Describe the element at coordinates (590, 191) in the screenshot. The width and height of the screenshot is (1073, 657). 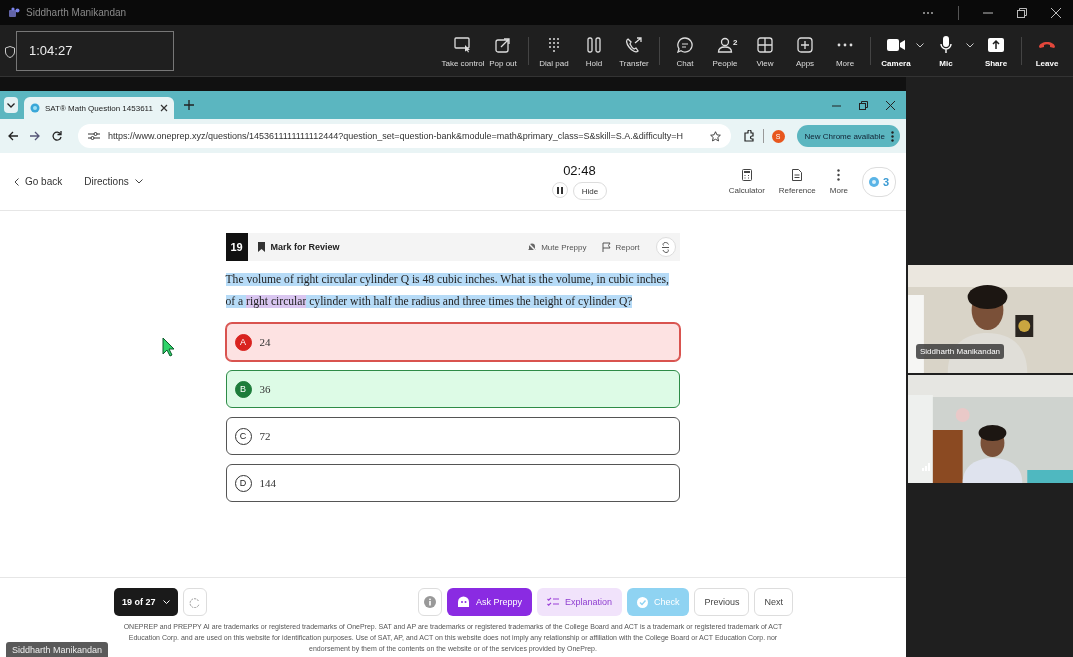
I see `hide-button: Hide` at that location.